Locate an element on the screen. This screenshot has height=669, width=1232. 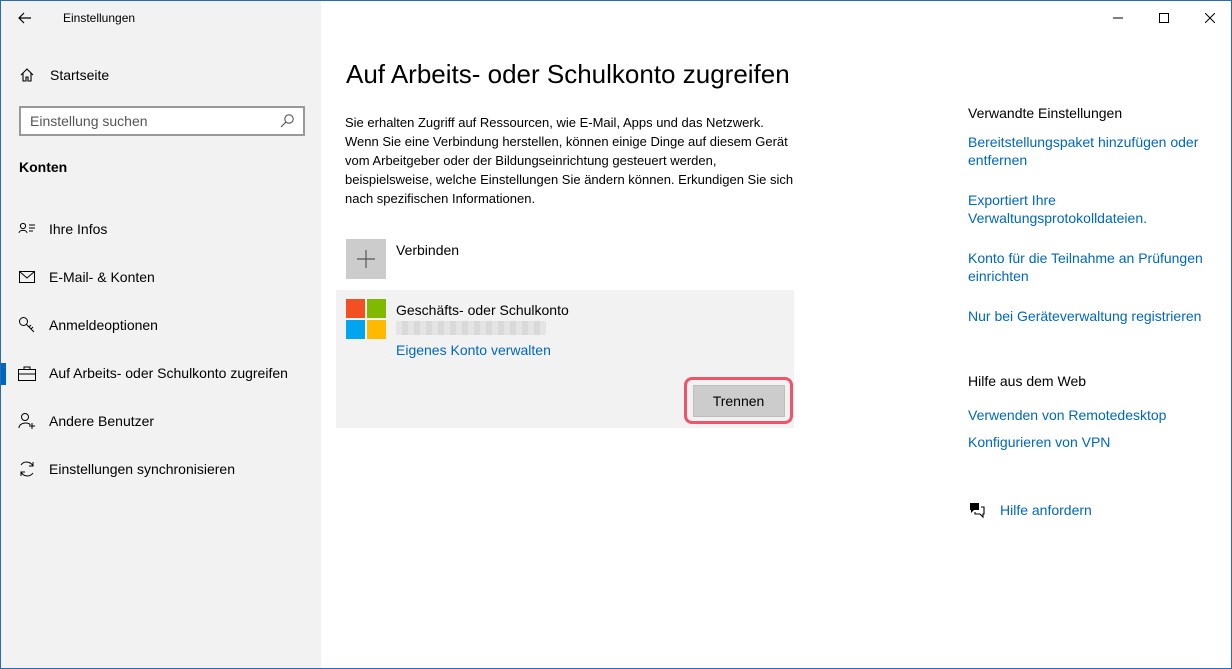
manage-account-link: Eigenes Konto verwalten is located at coordinates (473, 350).